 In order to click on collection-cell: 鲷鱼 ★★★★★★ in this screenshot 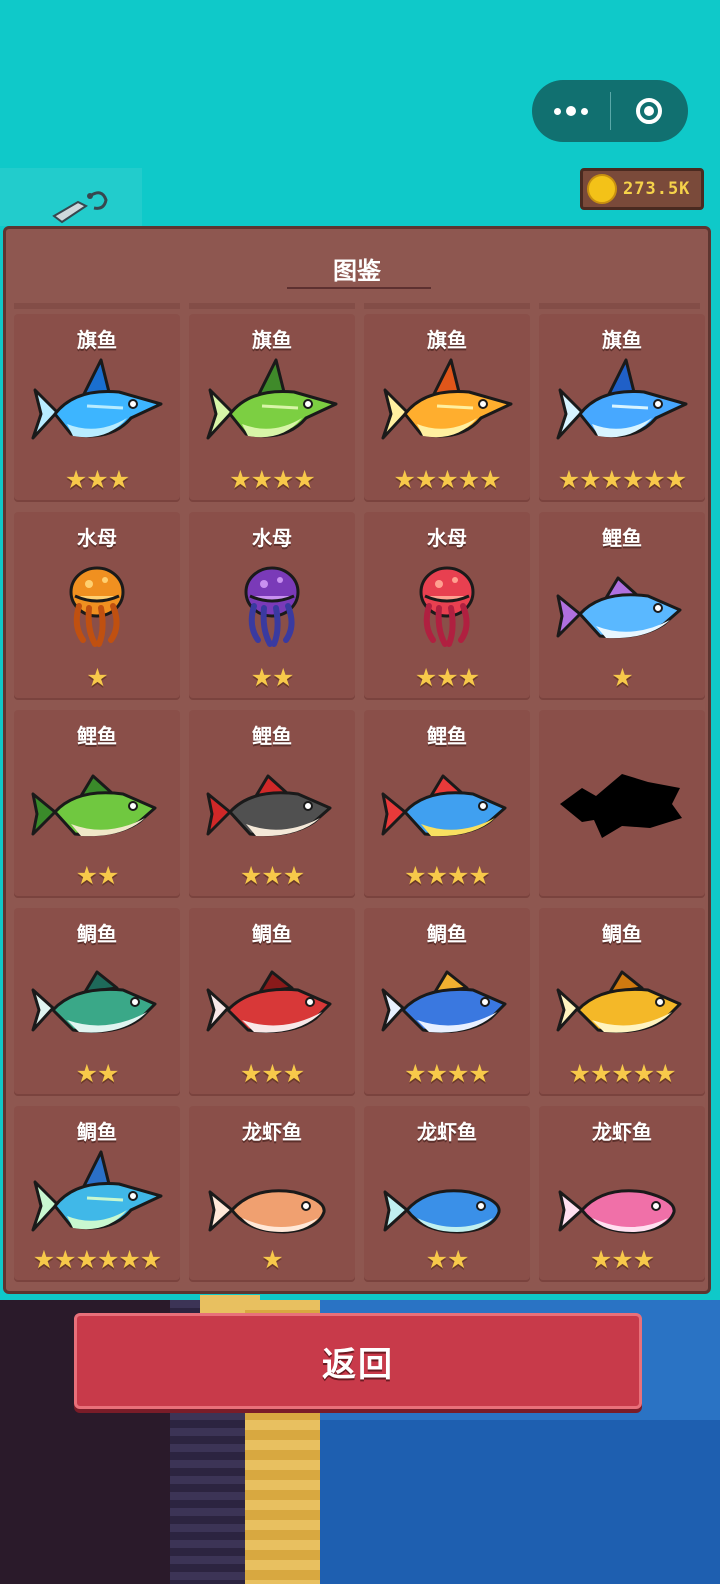, I will do `click(97, 1194)`.